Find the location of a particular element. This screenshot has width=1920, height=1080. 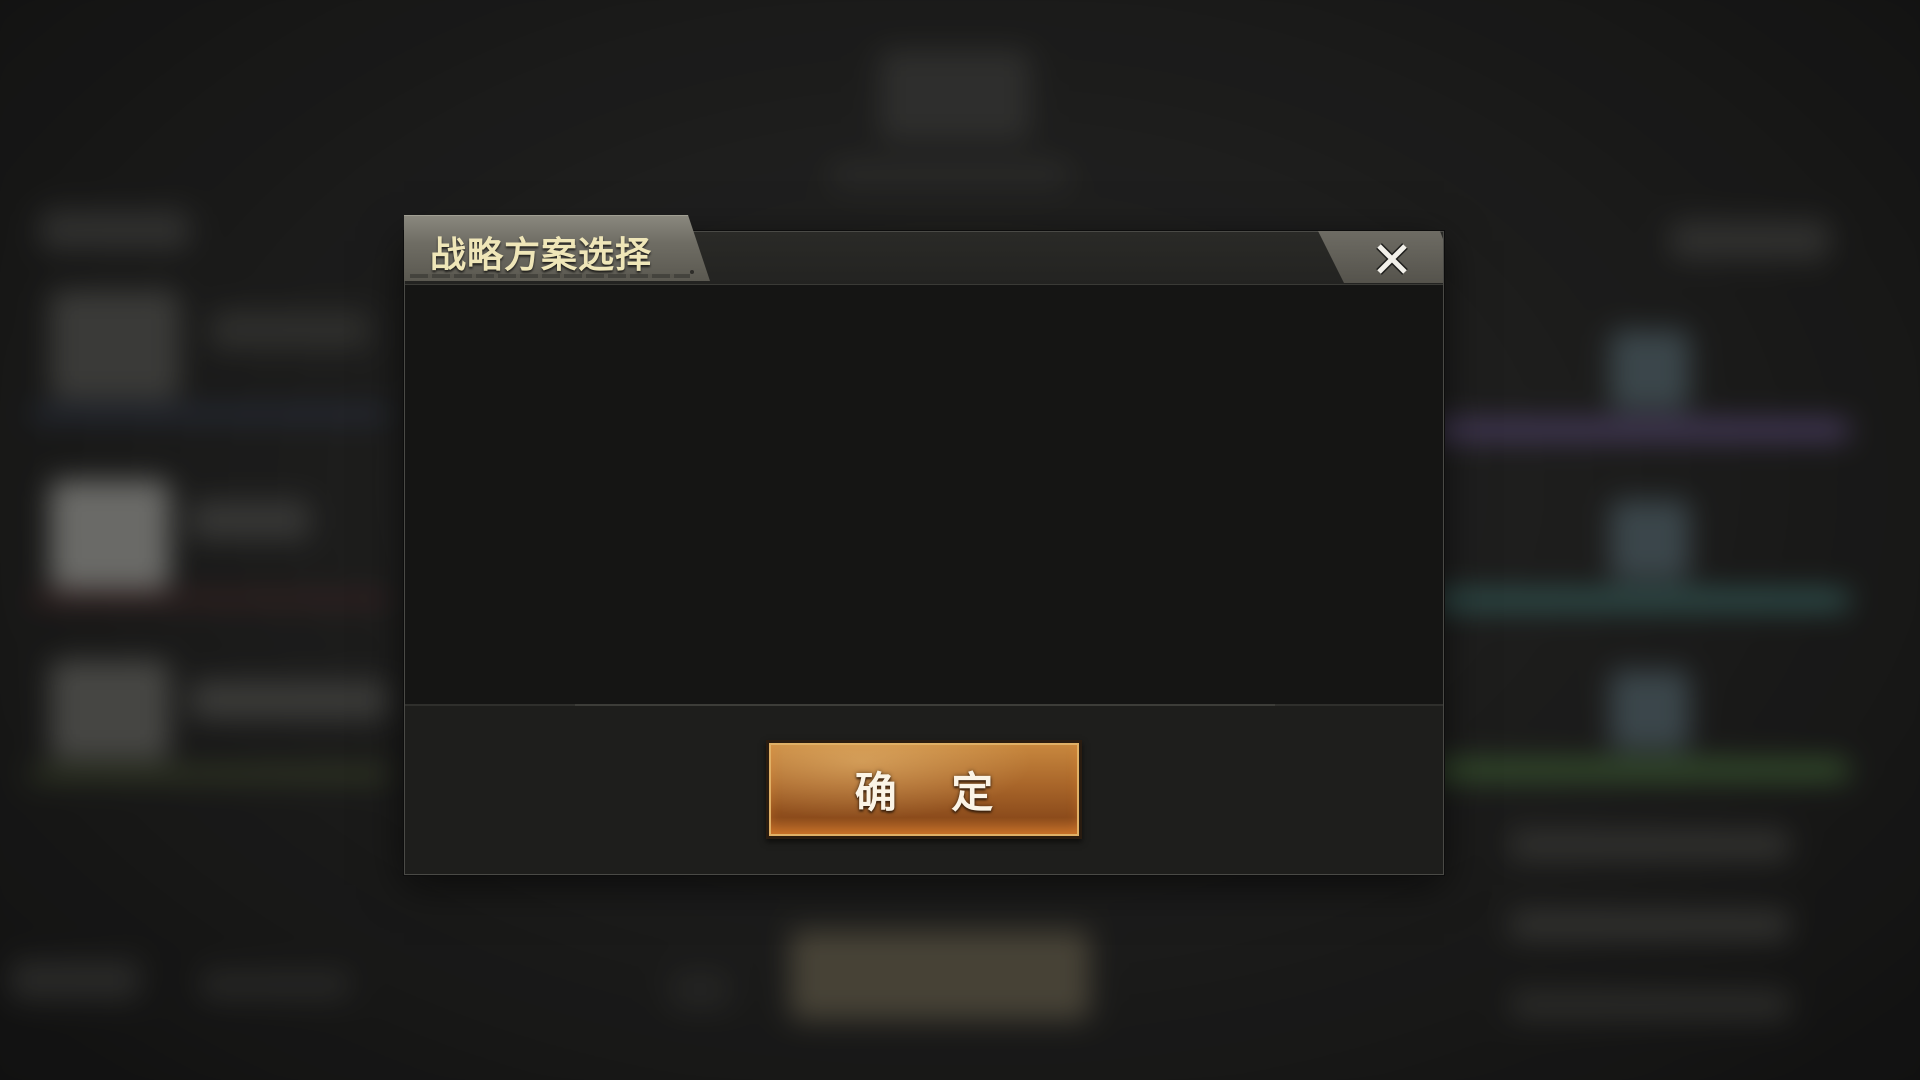

confirm-button: 确 定 is located at coordinates (924, 789).